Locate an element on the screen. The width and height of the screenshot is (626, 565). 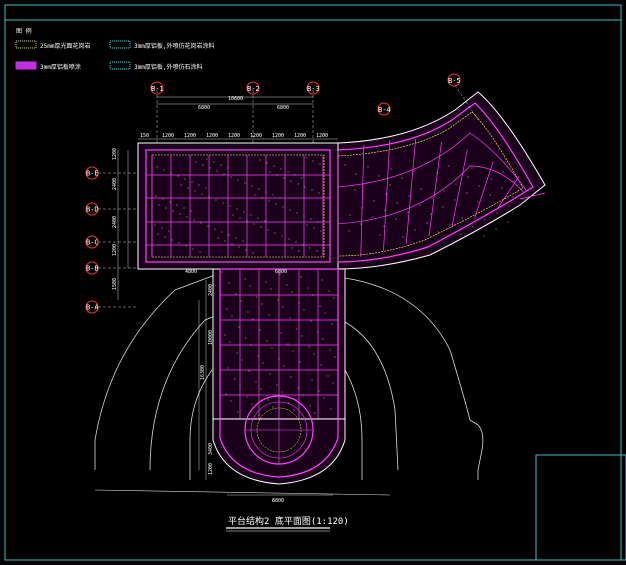
dim-bottom-row-2: 6800 is located at coordinates (281, 272).